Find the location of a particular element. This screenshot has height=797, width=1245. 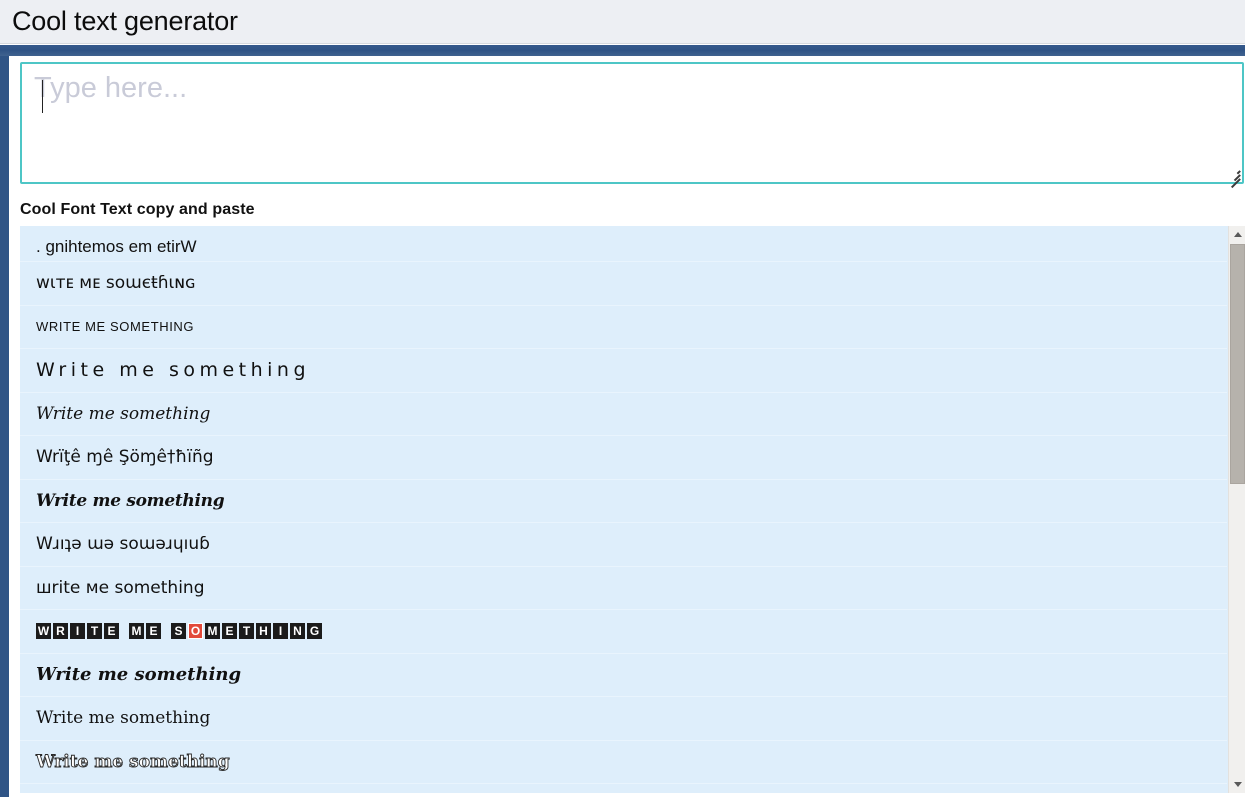

scroll-up-icon is located at coordinates (1237, 234).